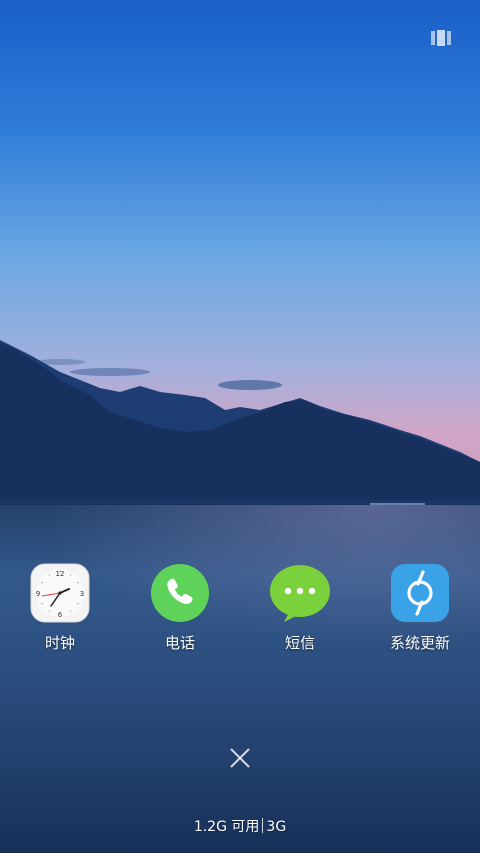  What do you see at coordinates (179, 643) in the screenshot?
I see `app-label: 电话` at bounding box center [179, 643].